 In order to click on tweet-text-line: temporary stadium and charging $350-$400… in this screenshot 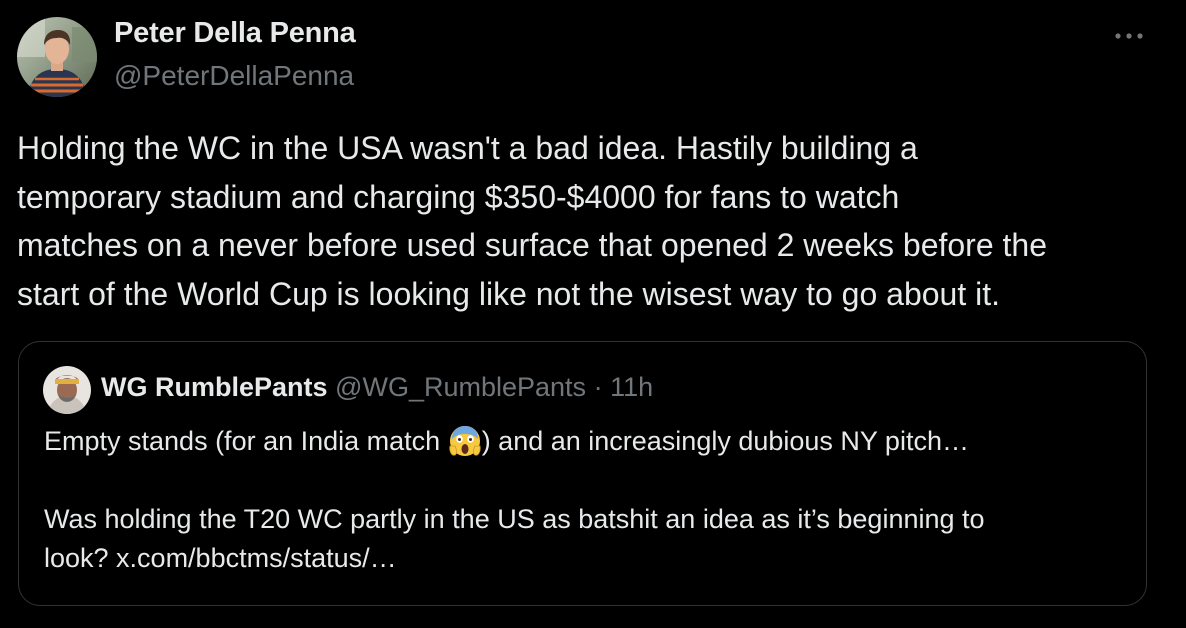, I will do `click(458, 196)`.